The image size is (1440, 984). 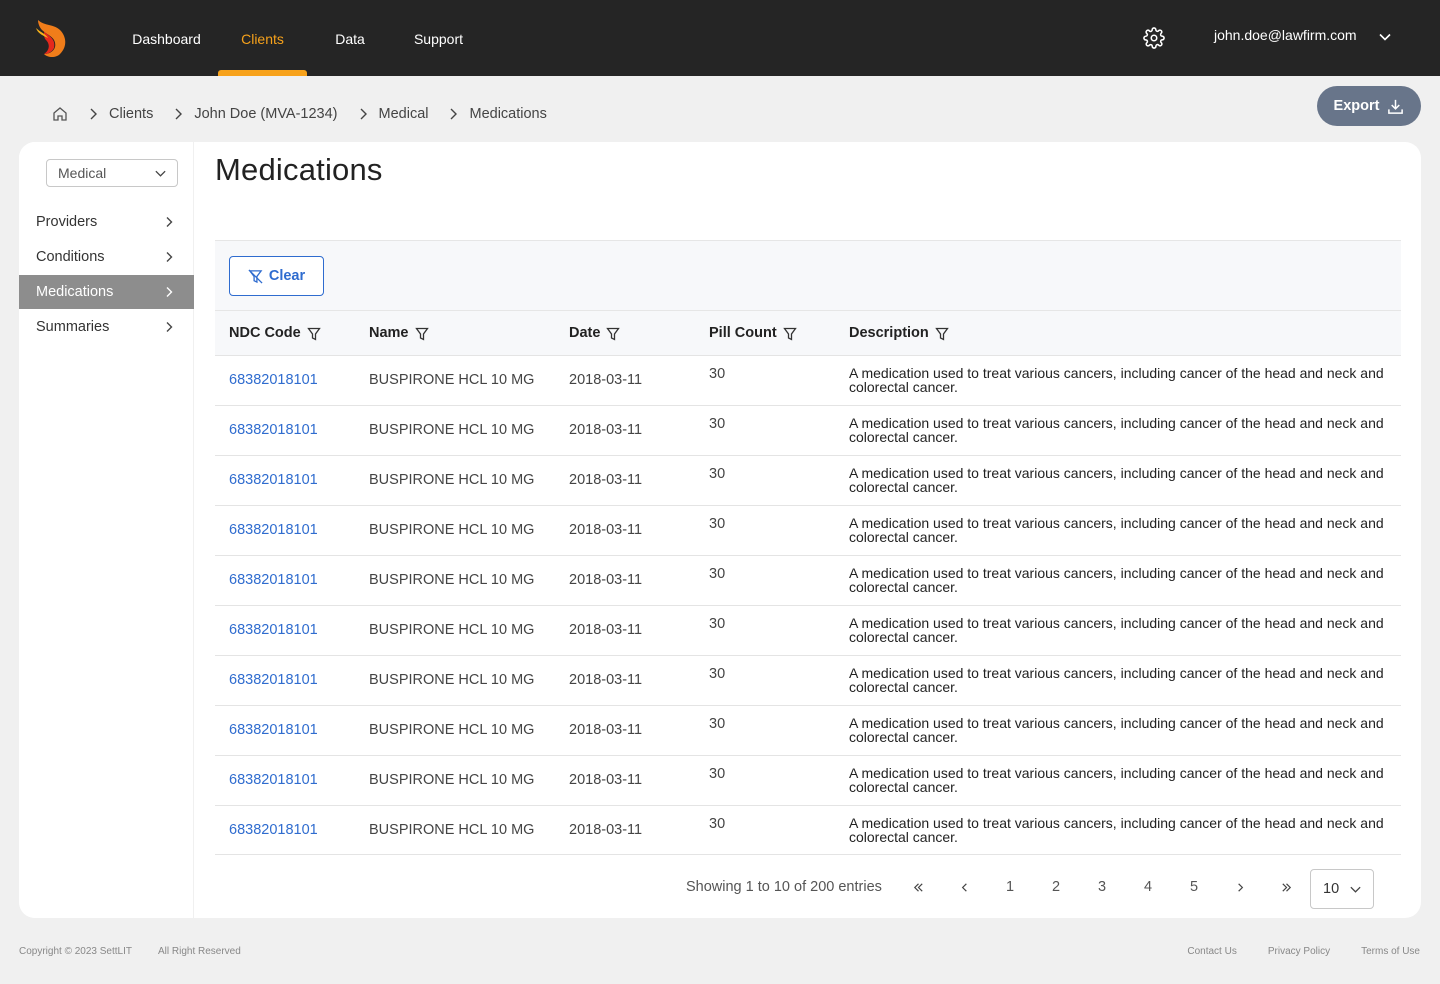 I want to click on prev-page-button, so click(x=964, y=887).